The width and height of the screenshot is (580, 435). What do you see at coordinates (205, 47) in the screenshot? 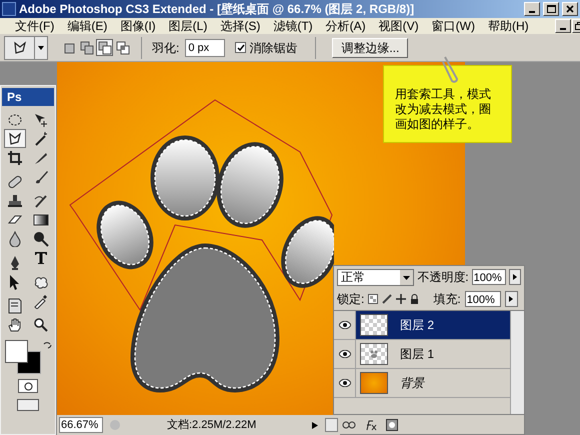
I see `feather-field: 0 px` at bounding box center [205, 47].